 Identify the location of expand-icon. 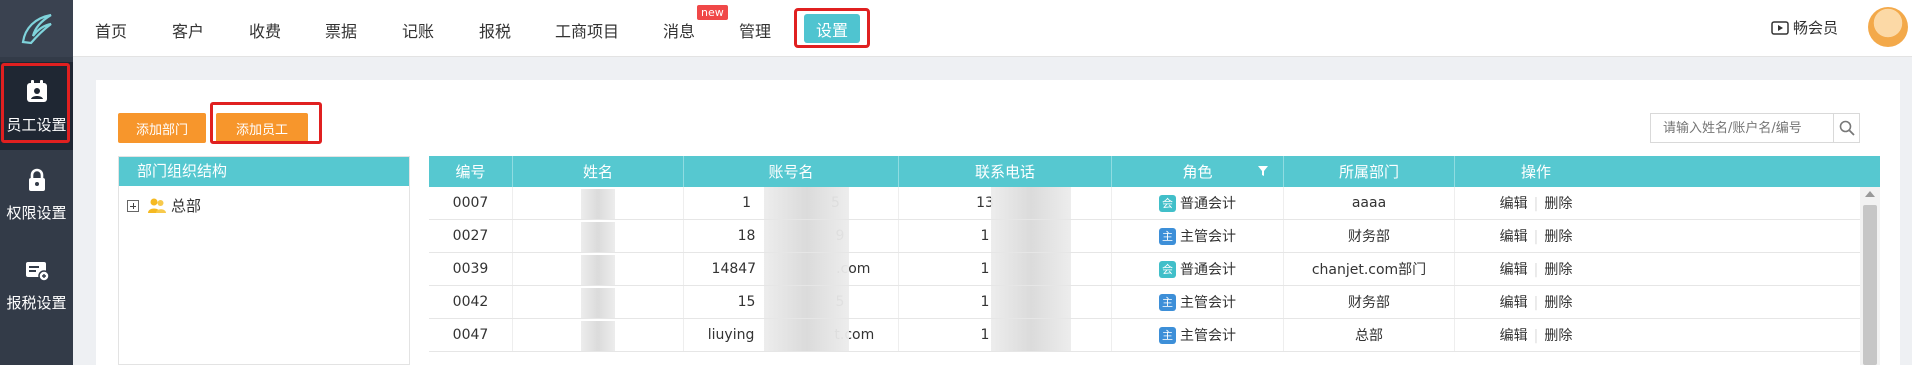
(133, 205).